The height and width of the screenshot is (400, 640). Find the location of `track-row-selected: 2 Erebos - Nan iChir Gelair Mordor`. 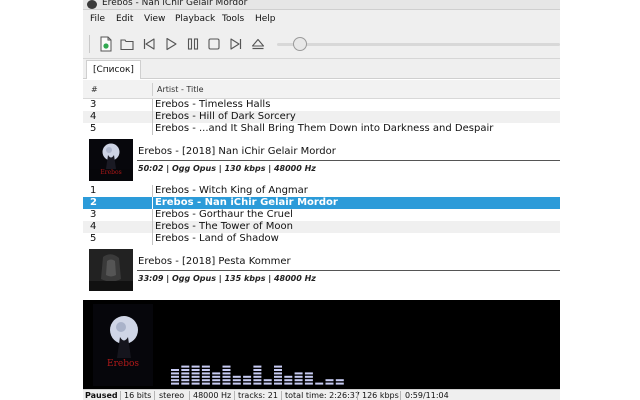

track-row-selected: 2 Erebos - Nan iChir Gelair Mordor is located at coordinates (321, 203).